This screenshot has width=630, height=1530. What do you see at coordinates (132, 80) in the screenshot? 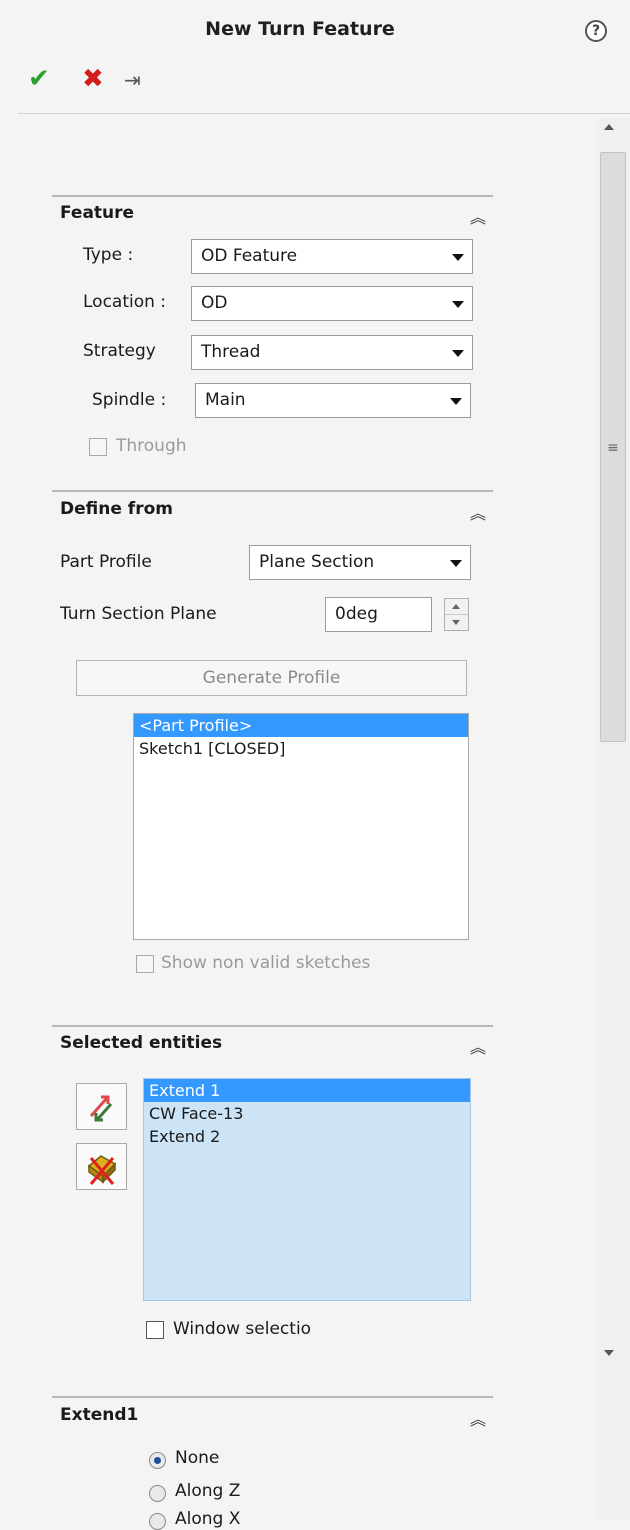
I see `pushpin-icon: ⇥` at bounding box center [132, 80].